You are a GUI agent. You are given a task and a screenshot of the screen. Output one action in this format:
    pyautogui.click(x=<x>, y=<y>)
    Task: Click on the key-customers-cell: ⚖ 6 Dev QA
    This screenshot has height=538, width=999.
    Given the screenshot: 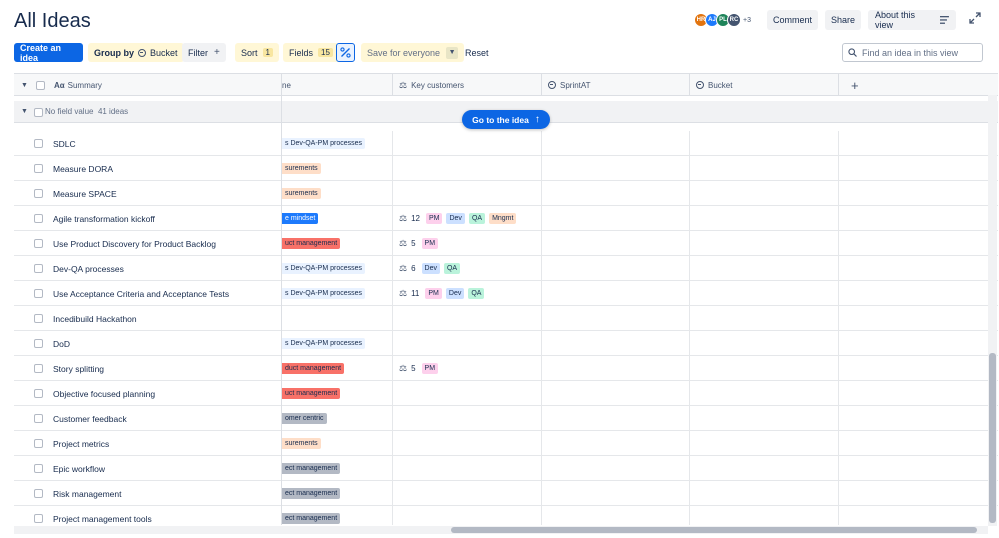 What is the action you would take?
    pyautogui.click(x=467, y=268)
    